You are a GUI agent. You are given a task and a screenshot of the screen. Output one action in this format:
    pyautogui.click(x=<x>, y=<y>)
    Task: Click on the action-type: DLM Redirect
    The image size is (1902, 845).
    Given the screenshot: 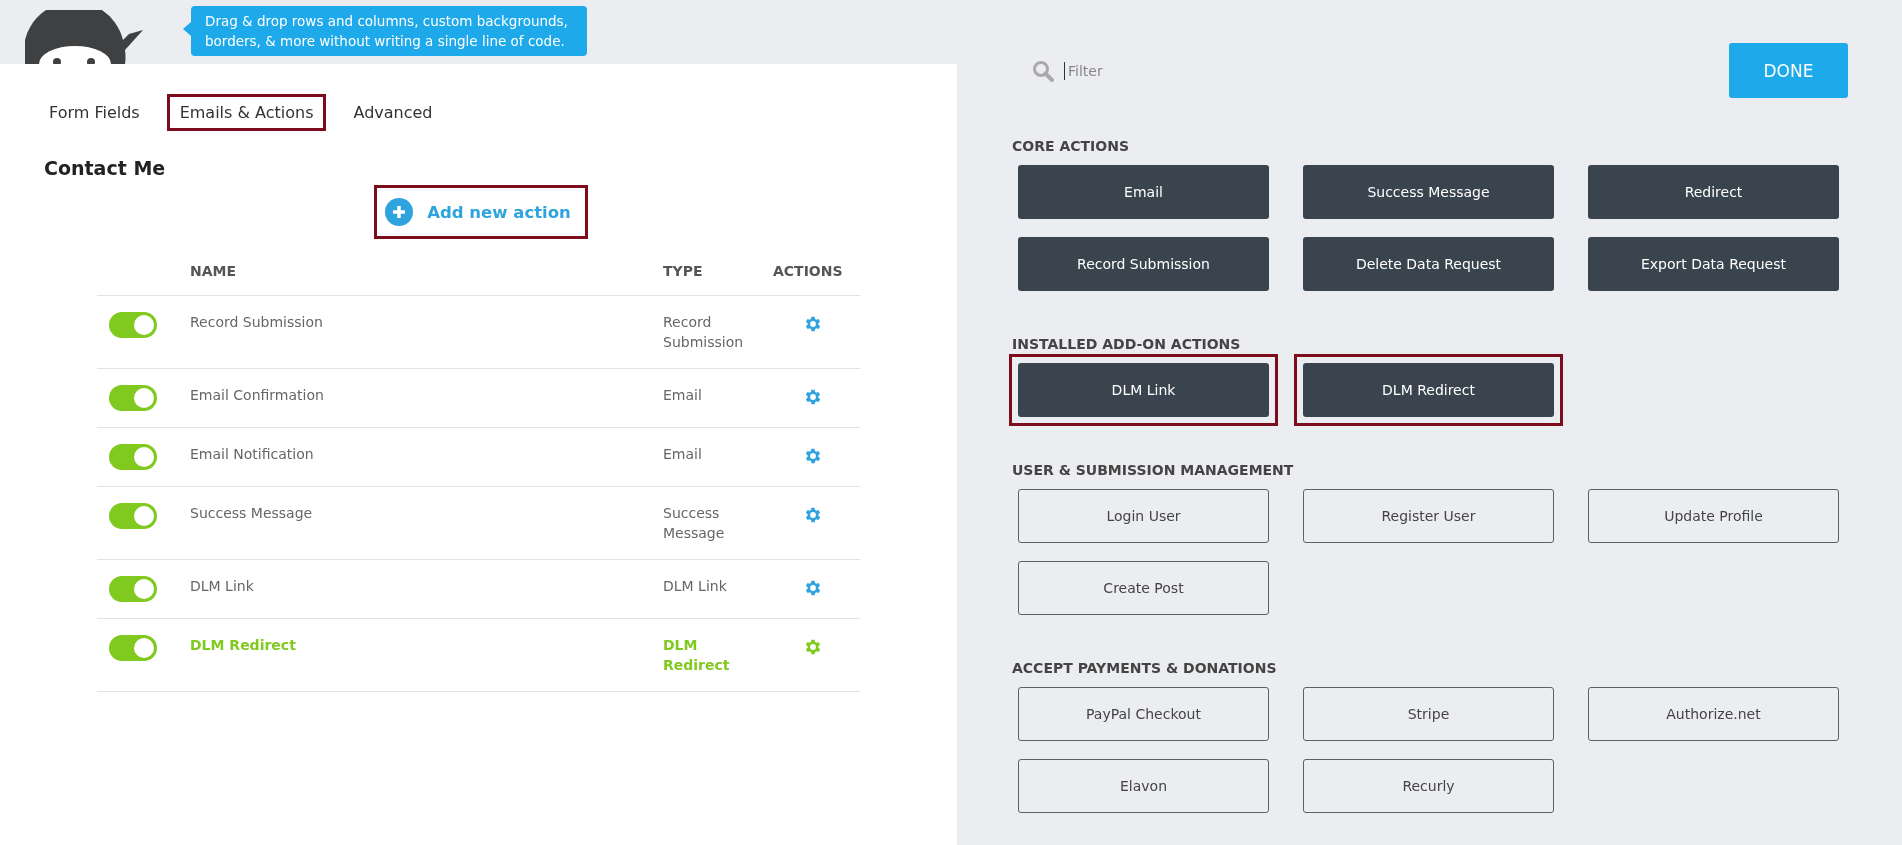 What is the action you would take?
    pyautogui.click(x=697, y=655)
    